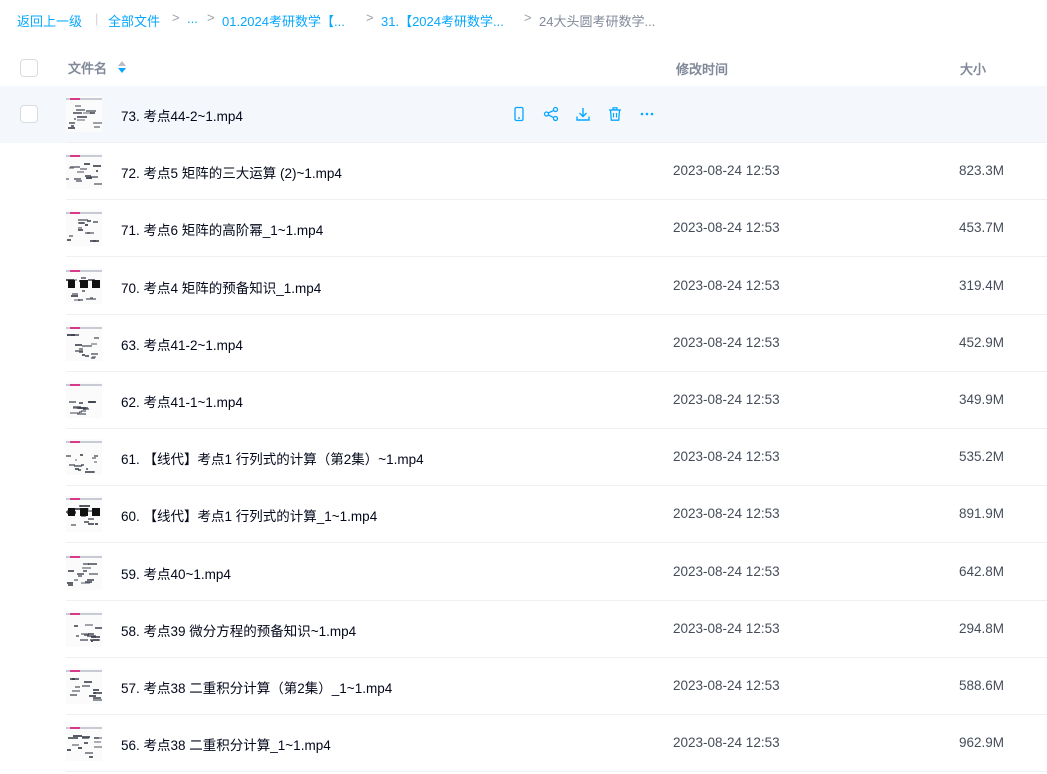 Image resolution: width=1047 pixels, height=774 pixels. What do you see at coordinates (238, 630) in the screenshot?
I see `file-name: 58. 考点39 微分方程的预备知识~1.mp4` at bounding box center [238, 630].